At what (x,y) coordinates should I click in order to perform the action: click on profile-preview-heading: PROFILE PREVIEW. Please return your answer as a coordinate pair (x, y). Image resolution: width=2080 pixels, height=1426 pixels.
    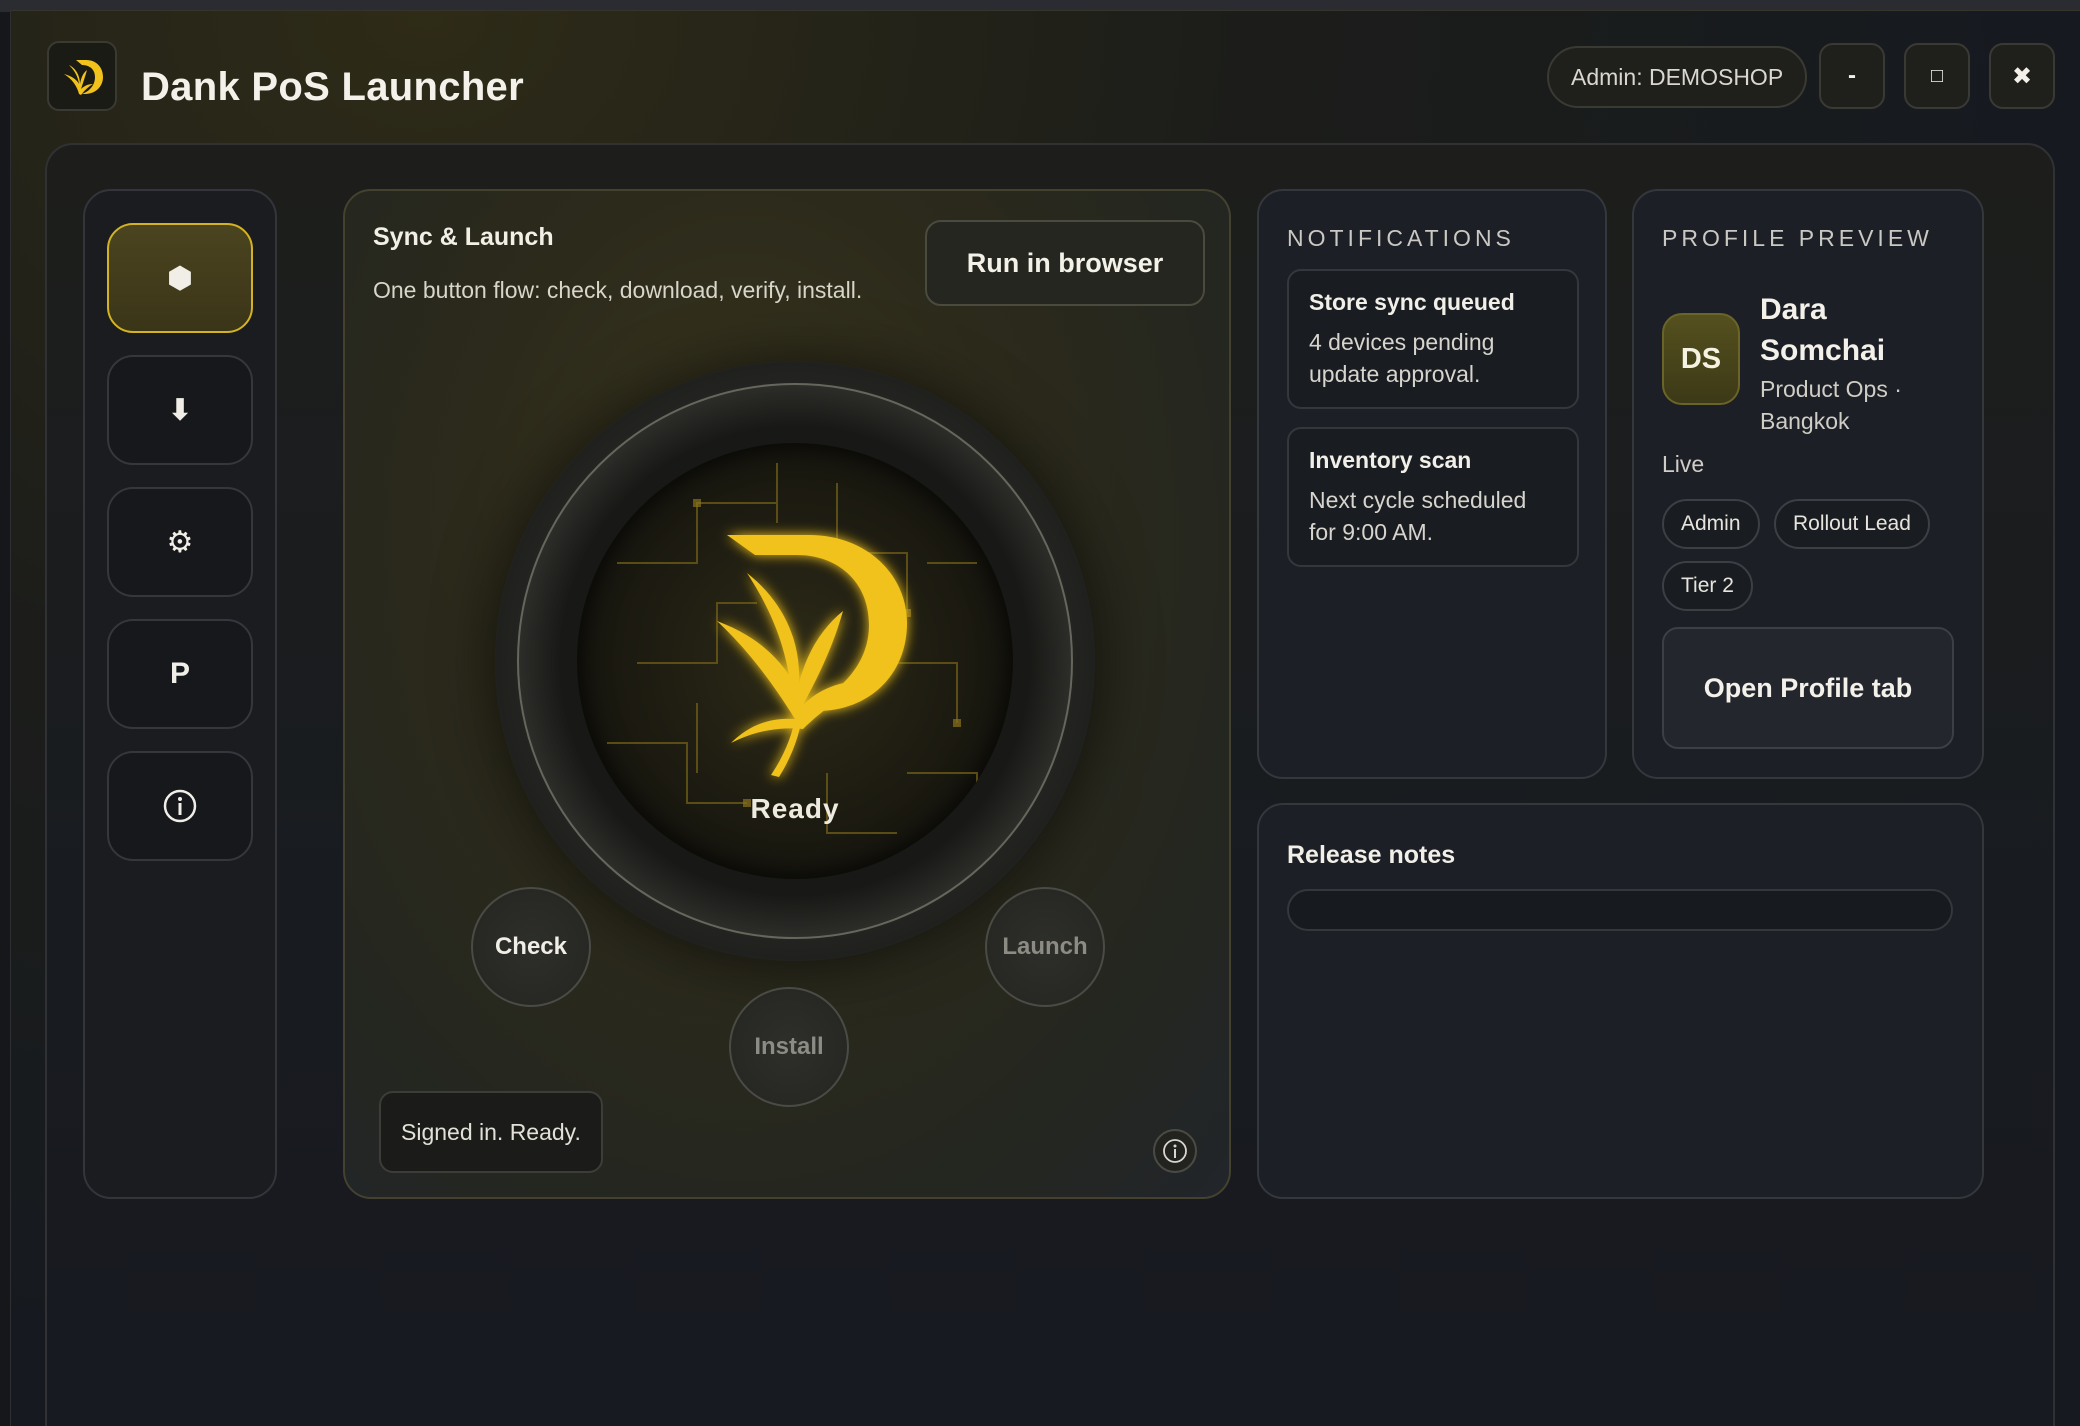
    Looking at the image, I should click on (1797, 238).